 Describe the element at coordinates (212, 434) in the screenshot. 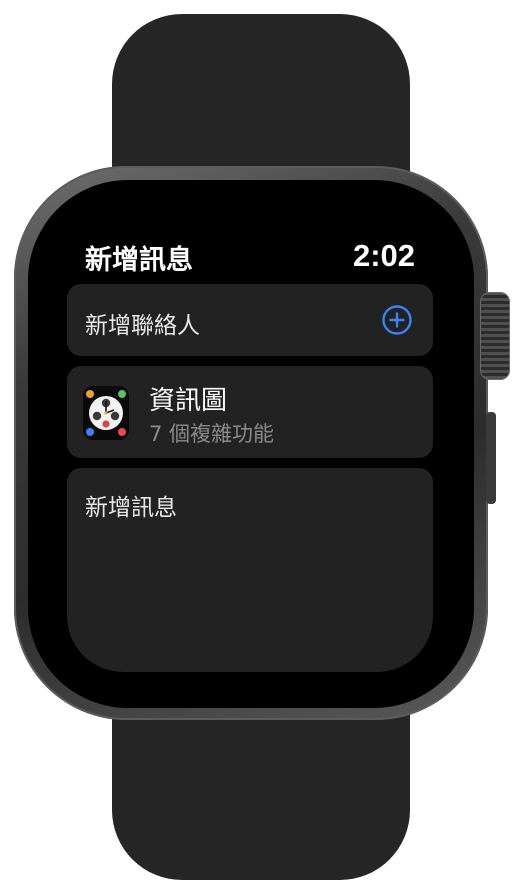

I see `watch-face-detail: 7 個複雜功能` at that location.